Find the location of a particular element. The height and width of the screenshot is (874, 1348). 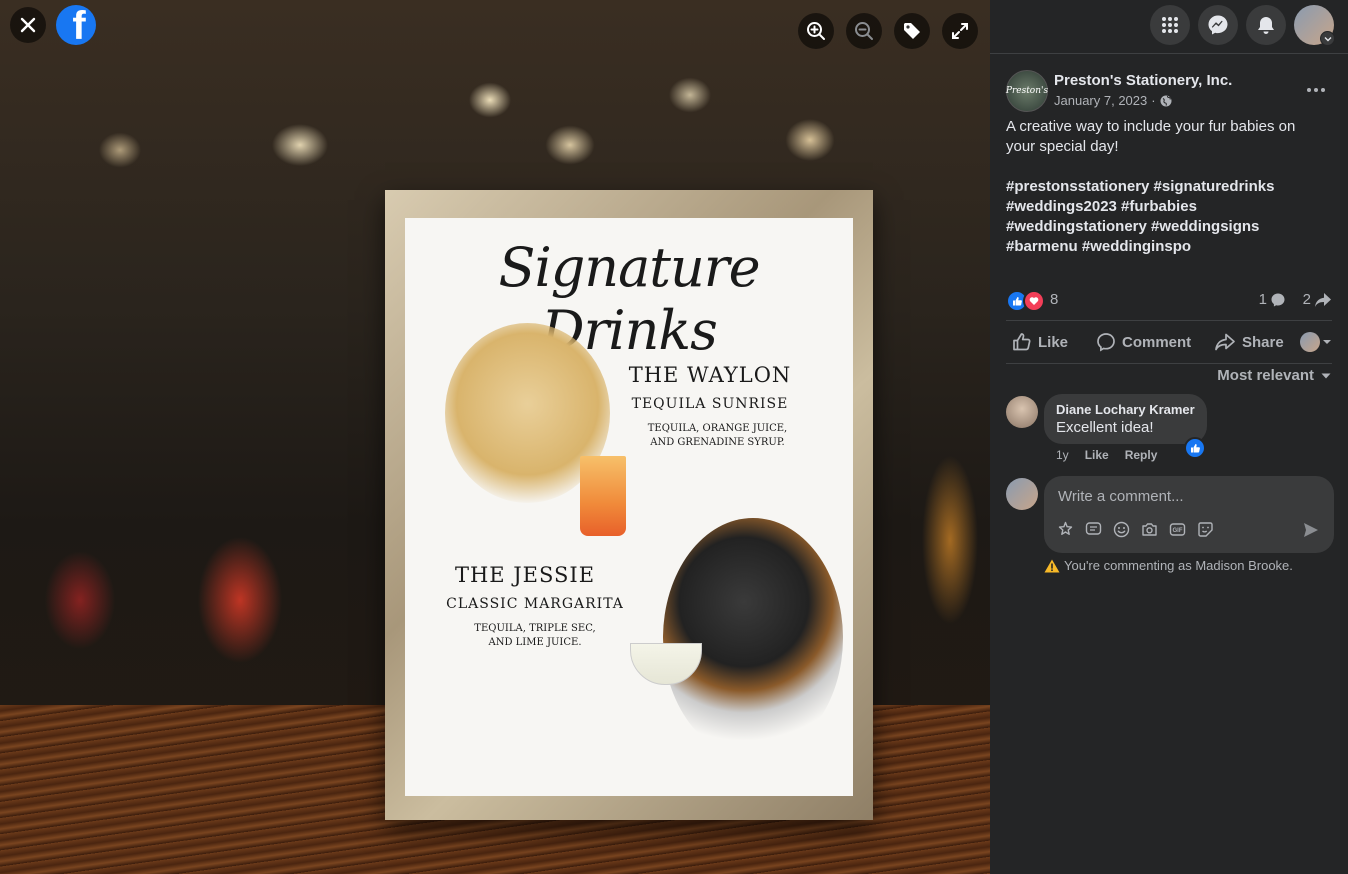

composer-tools: GIF is located at coordinates (1135, 529).